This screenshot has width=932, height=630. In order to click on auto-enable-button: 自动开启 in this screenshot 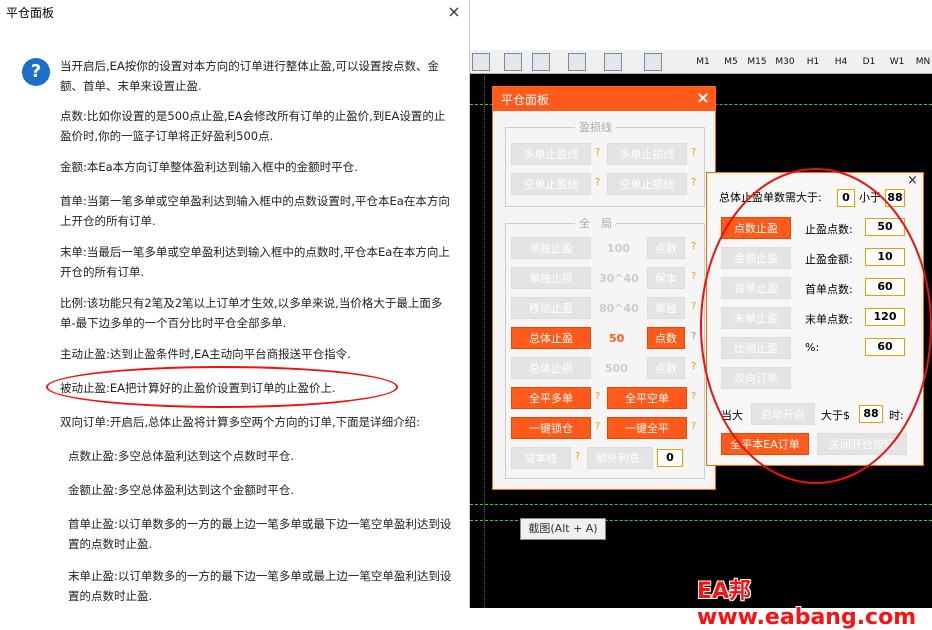, I will do `click(783, 414)`.